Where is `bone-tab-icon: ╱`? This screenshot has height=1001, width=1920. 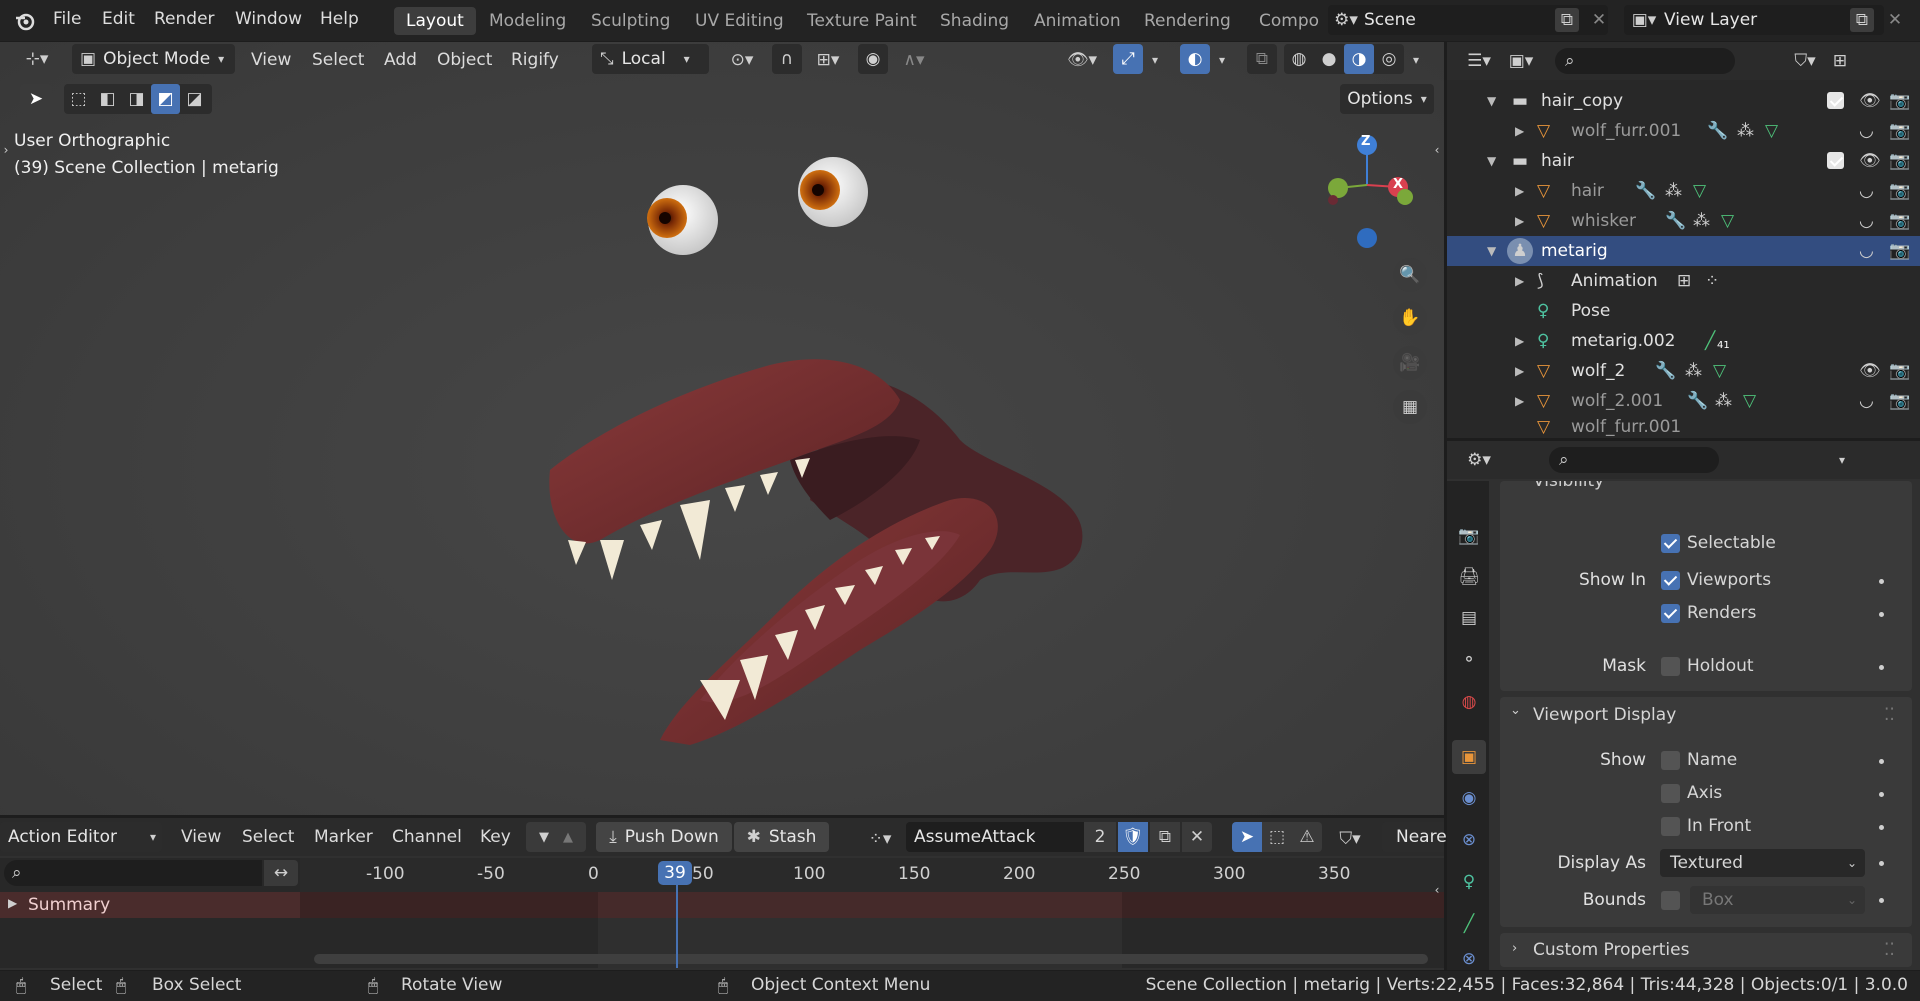 bone-tab-icon: ╱ is located at coordinates (1469, 924).